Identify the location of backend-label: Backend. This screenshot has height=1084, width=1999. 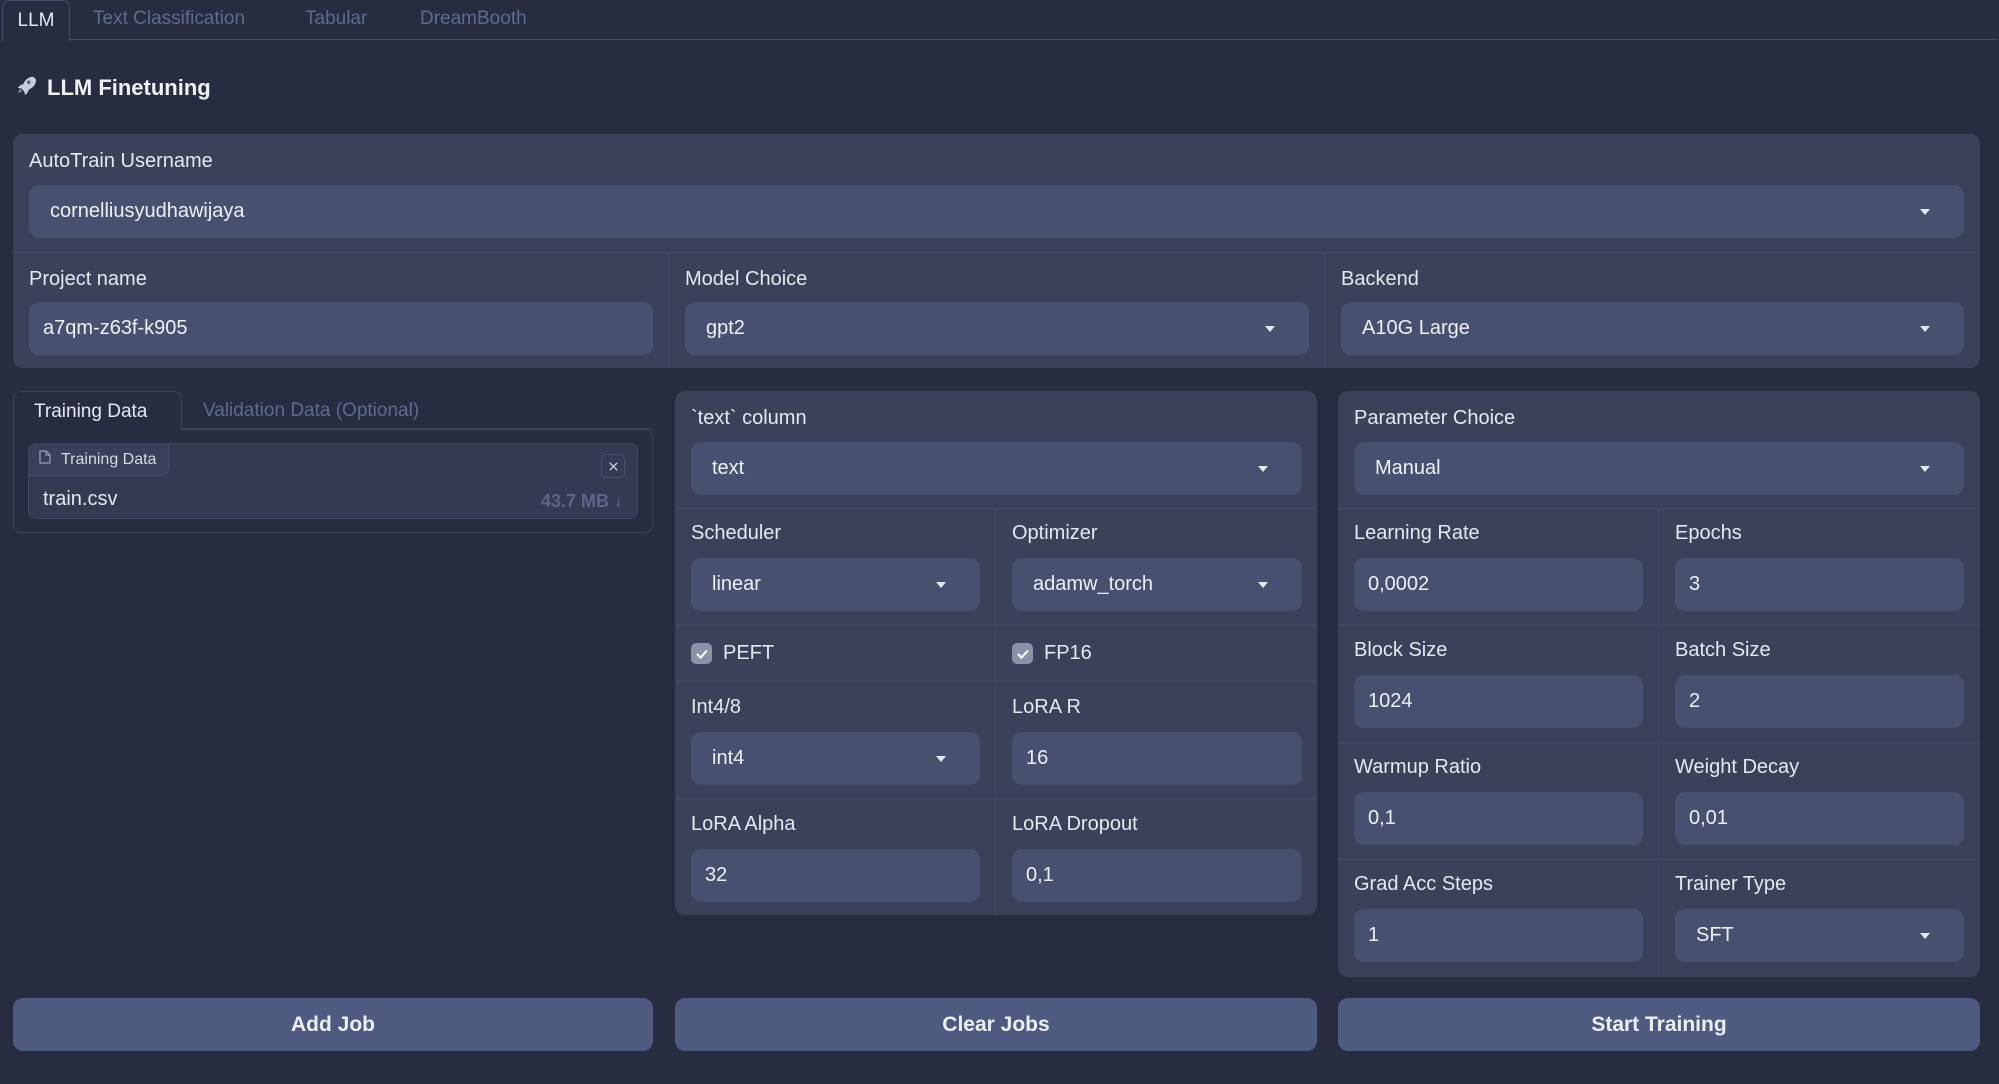
(1380, 279).